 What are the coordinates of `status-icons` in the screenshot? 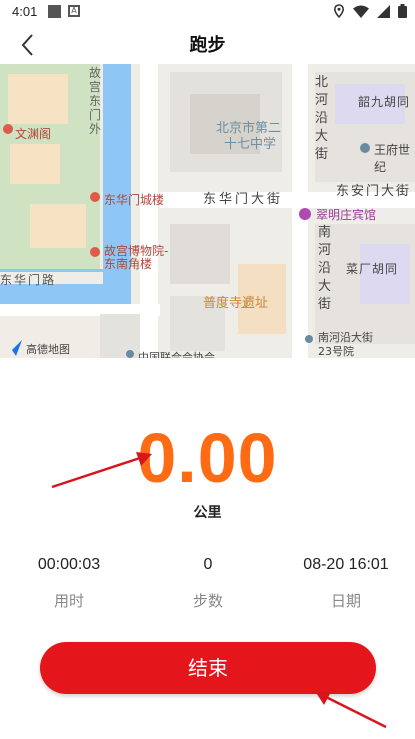 It's located at (370, 11).